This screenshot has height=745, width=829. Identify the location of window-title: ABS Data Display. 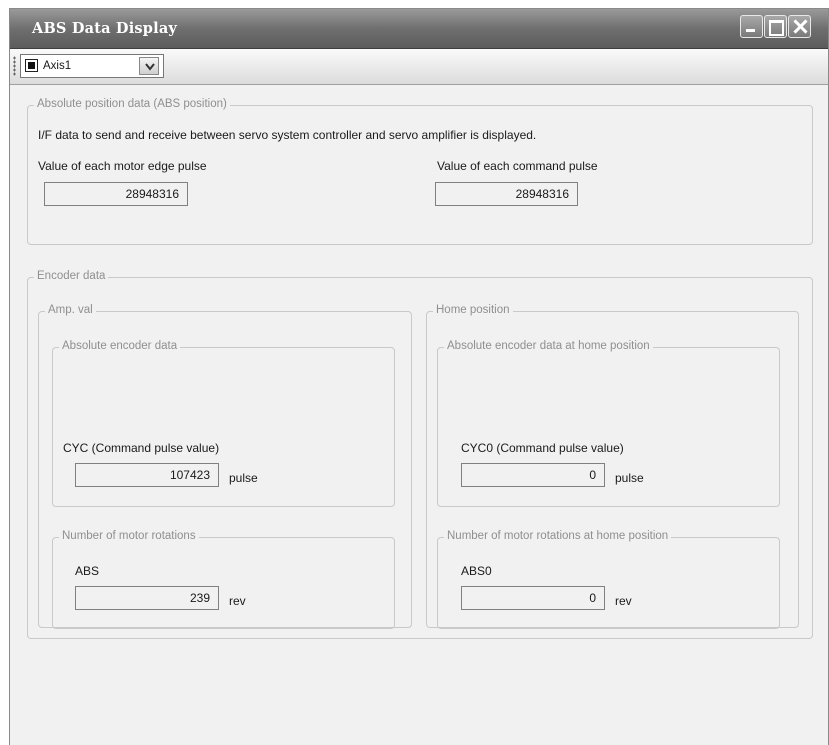
(105, 28).